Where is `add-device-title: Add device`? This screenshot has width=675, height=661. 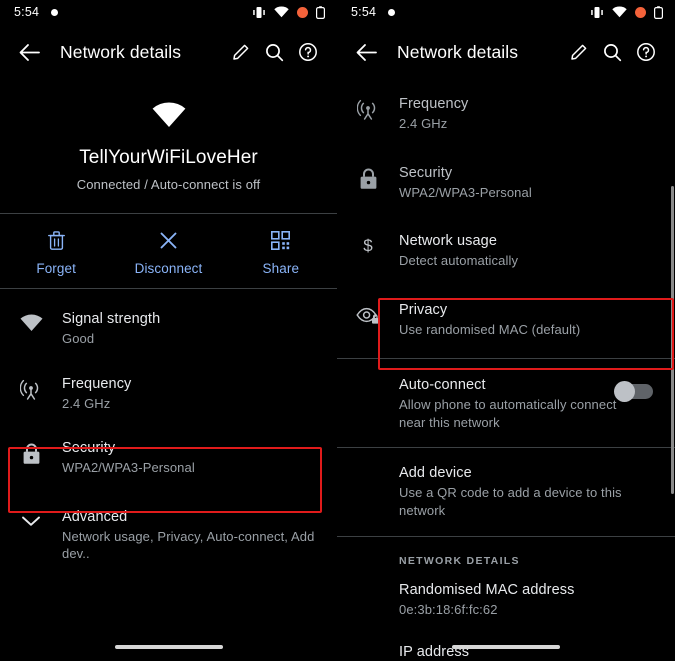 add-device-title: Add device is located at coordinates (435, 473).